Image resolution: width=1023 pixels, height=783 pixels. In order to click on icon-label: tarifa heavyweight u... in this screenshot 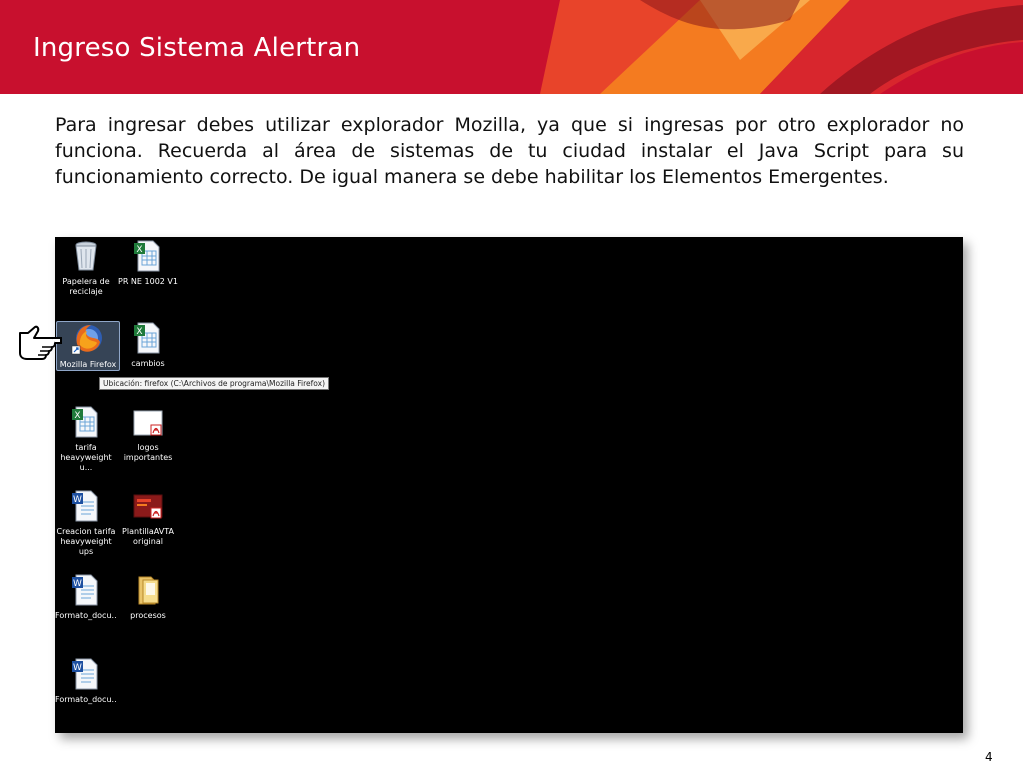, I will do `click(86, 457)`.